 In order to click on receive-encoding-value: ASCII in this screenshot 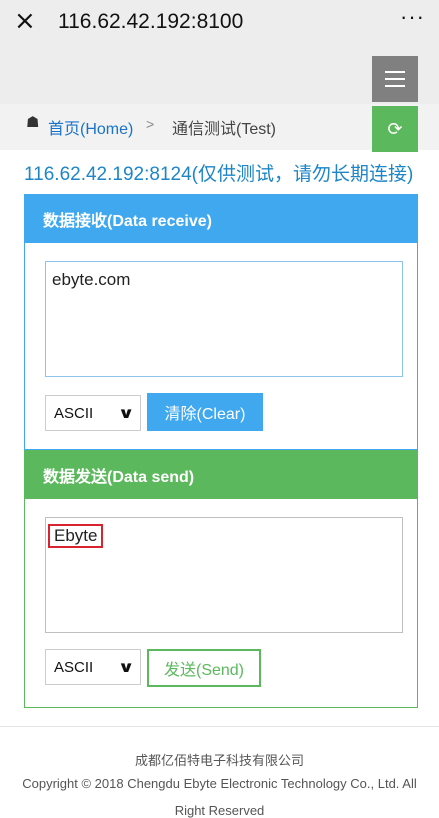, I will do `click(74, 413)`.